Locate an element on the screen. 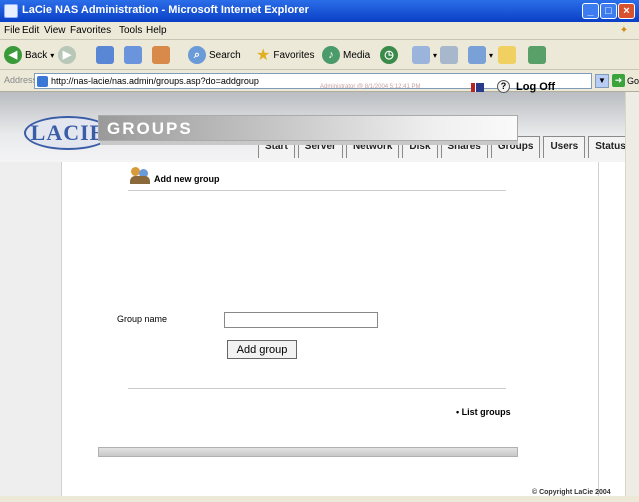  menu-help: Help is located at coordinates (156, 30).